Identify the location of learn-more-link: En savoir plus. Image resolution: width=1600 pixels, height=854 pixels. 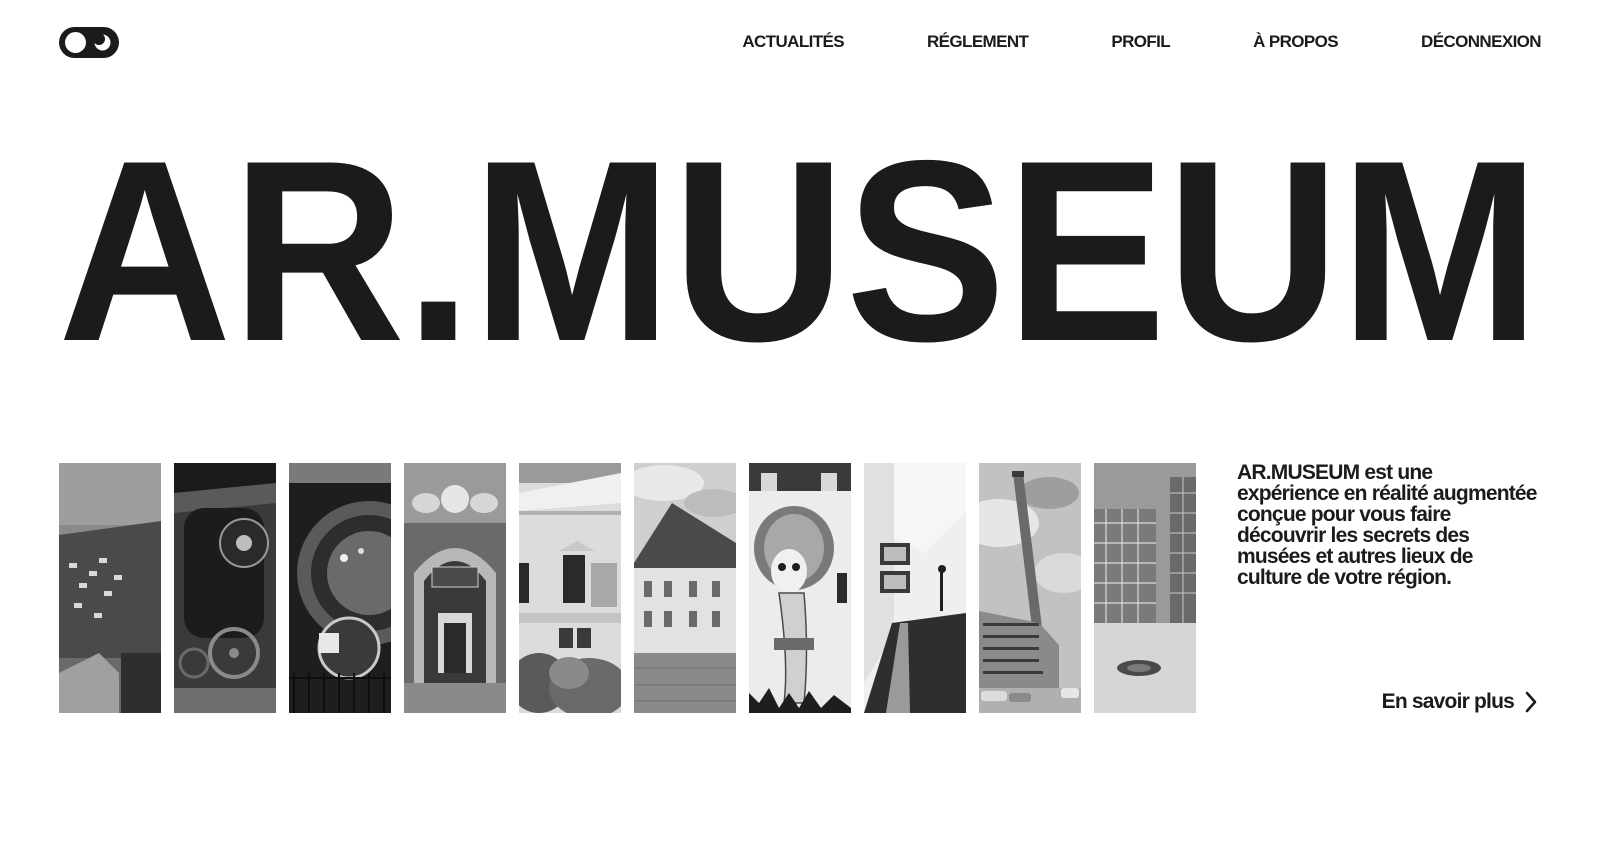
(1460, 702).